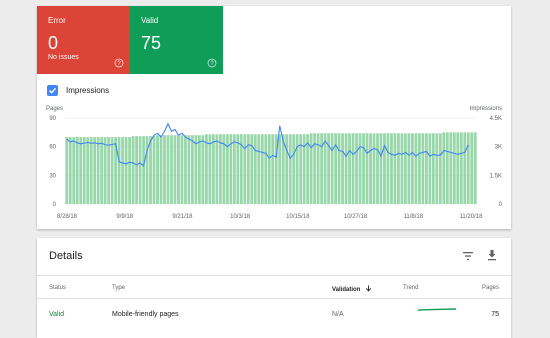 The width and height of the screenshot is (550, 338). Describe the element at coordinates (490, 288) in the screenshot. I see `column-pages: Pages` at that location.